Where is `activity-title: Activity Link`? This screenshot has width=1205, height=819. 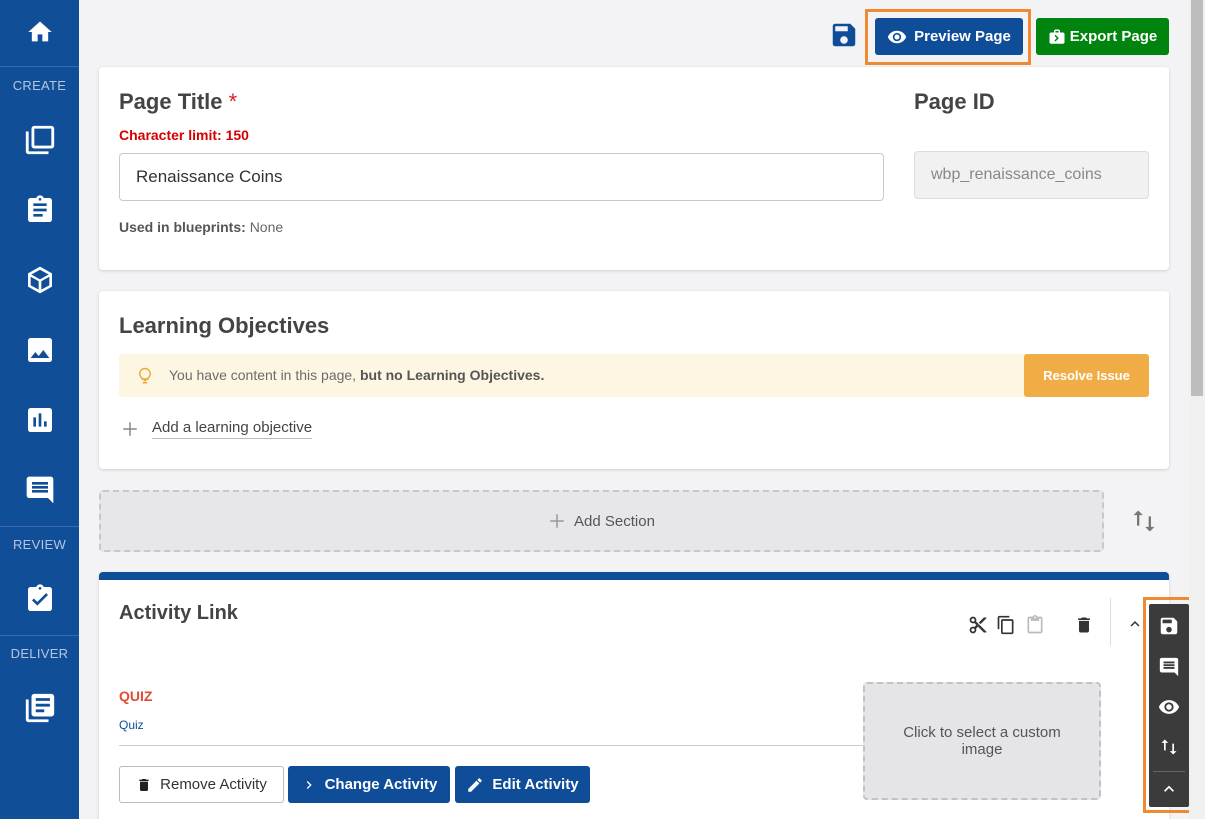
activity-title: Activity Link is located at coordinates (178, 613).